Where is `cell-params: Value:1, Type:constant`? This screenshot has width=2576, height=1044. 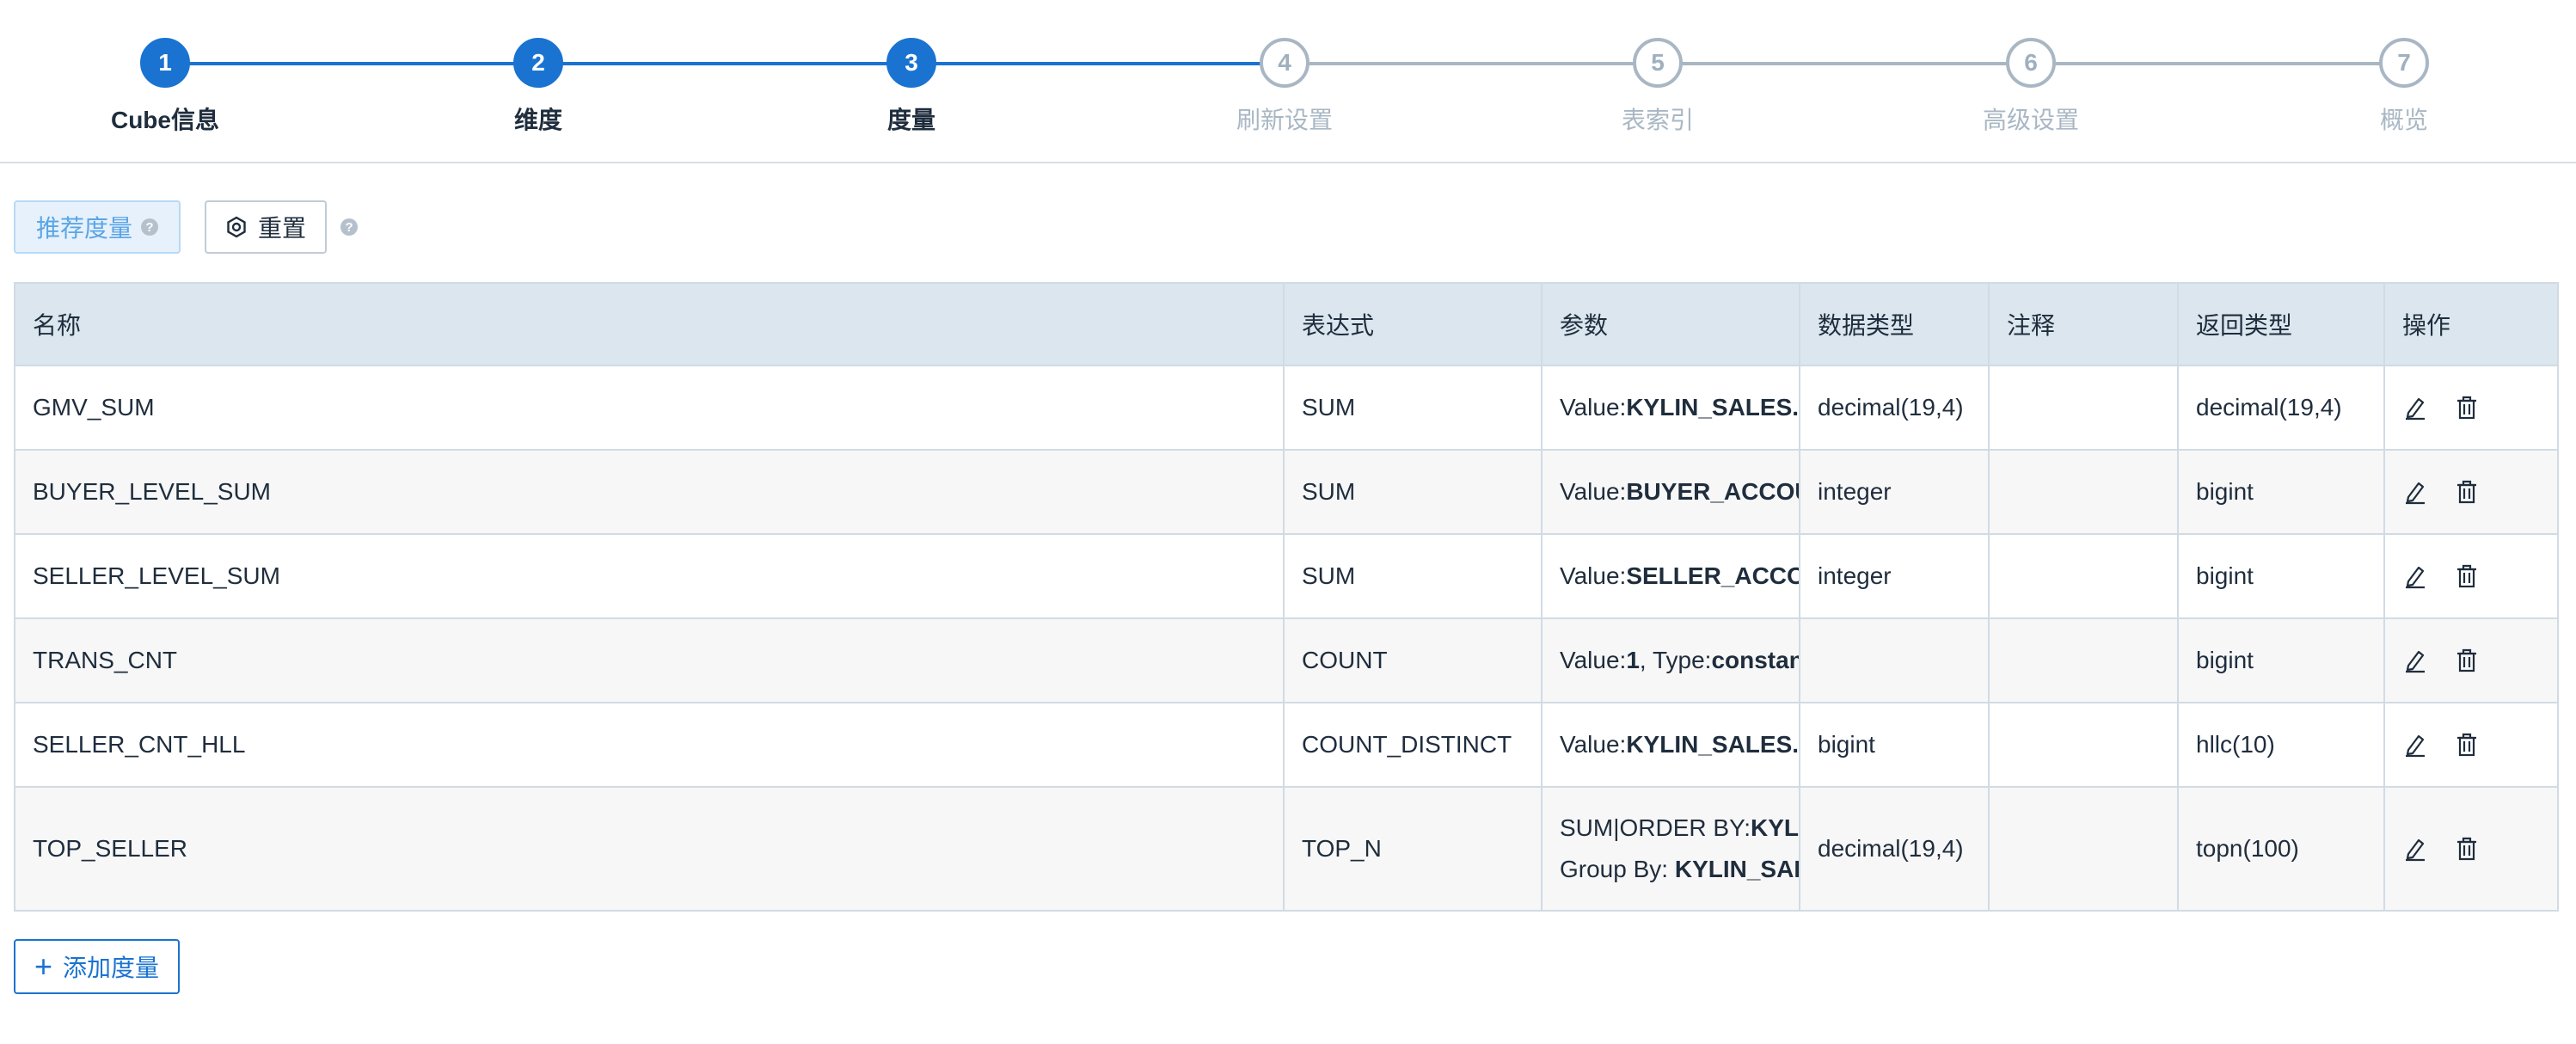 cell-params: Value:1, Type:constant is located at coordinates (1670, 660).